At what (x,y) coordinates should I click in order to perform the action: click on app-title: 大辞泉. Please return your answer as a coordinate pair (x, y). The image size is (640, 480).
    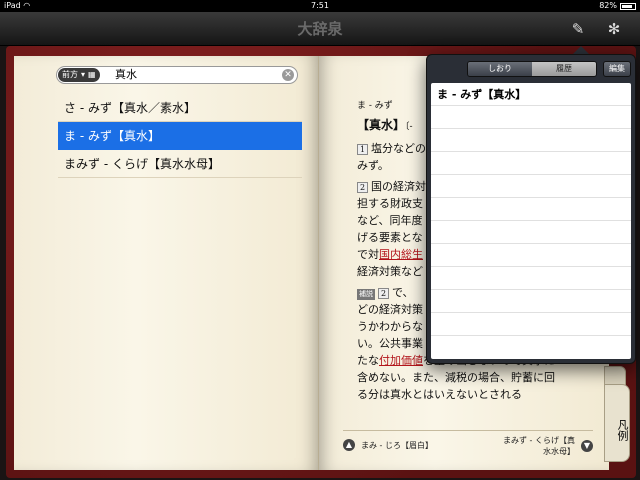
    Looking at the image, I should click on (320, 29).